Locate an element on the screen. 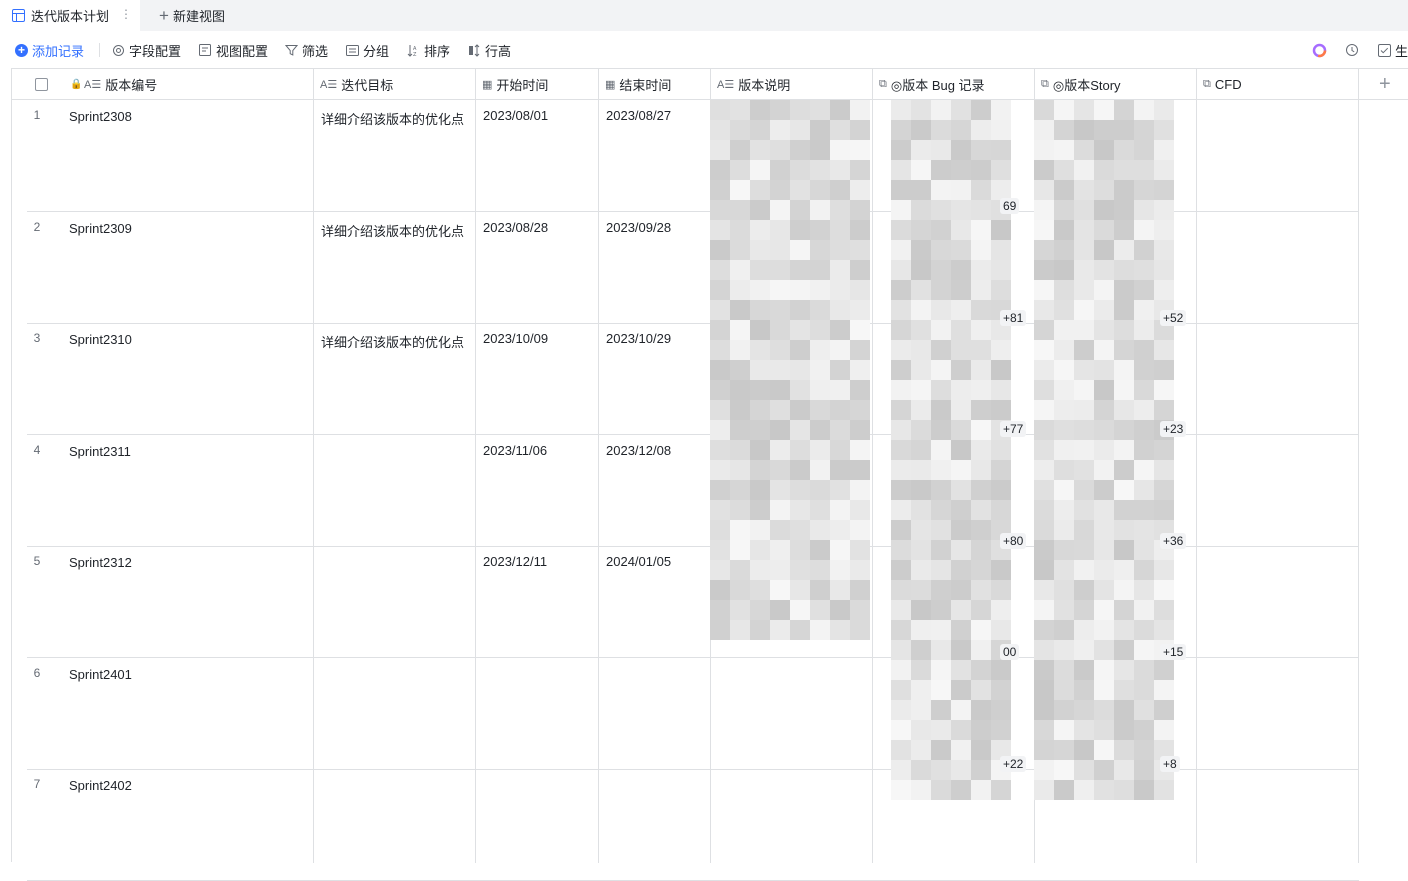  generate-button: 生 is located at coordinates (1393, 50).